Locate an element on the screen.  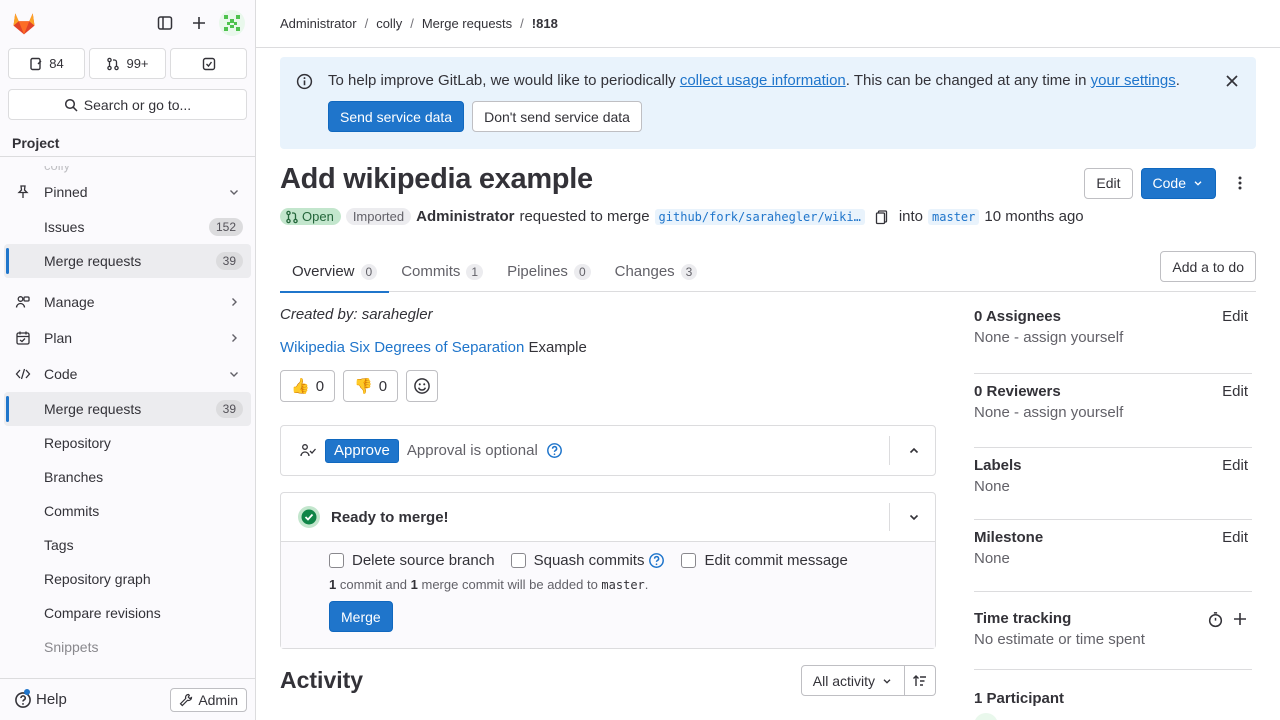
copy-icon is located at coordinates (882, 217).